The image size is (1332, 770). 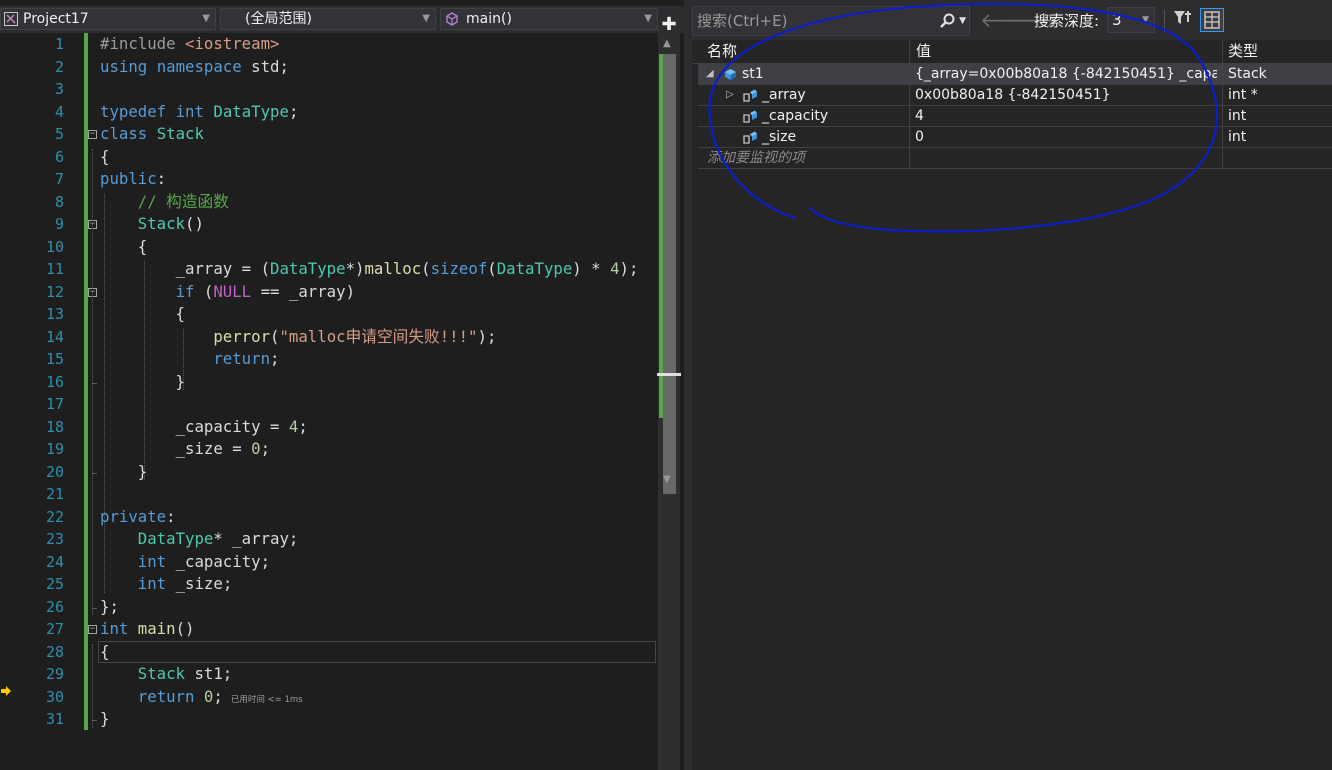 I want to click on project-icon, so click(x=11, y=19).